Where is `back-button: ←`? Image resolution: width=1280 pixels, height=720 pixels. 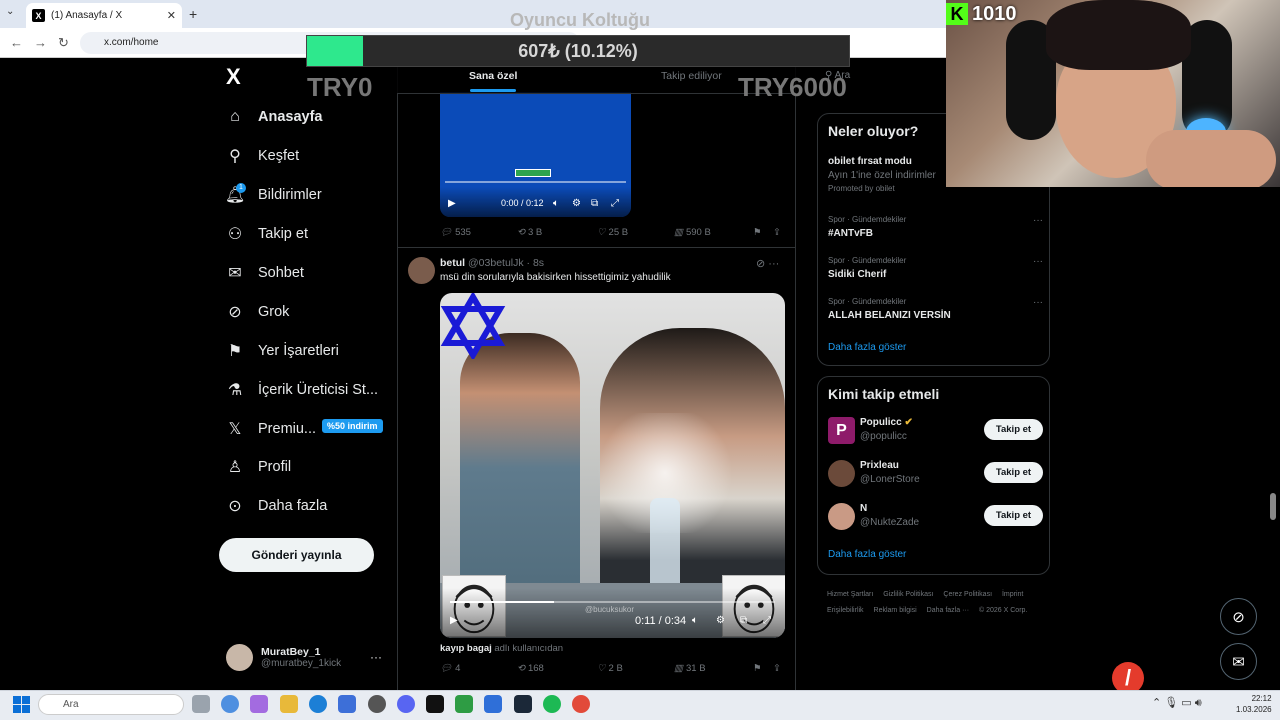 back-button: ← is located at coordinates (16, 42).